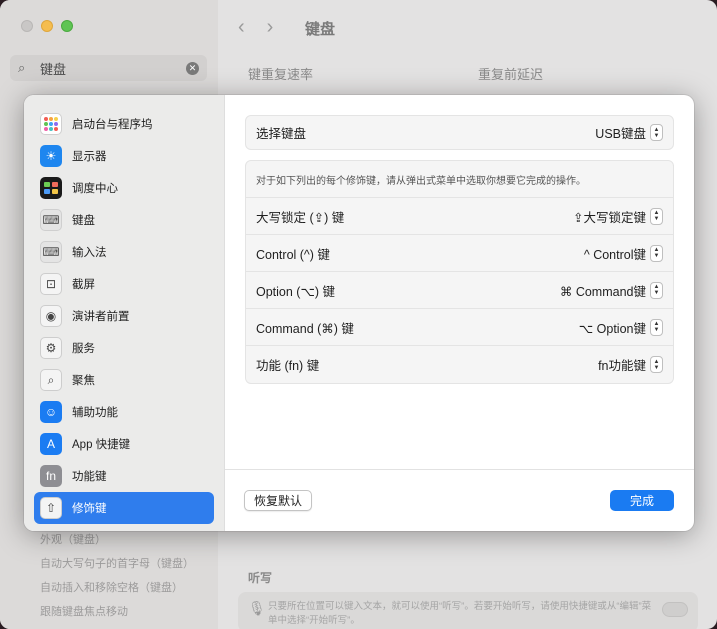 The width and height of the screenshot is (717, 629). Describe the element at coordinates (22, 67) in the screenshot. I see `search-icon: ⌕` at that location.